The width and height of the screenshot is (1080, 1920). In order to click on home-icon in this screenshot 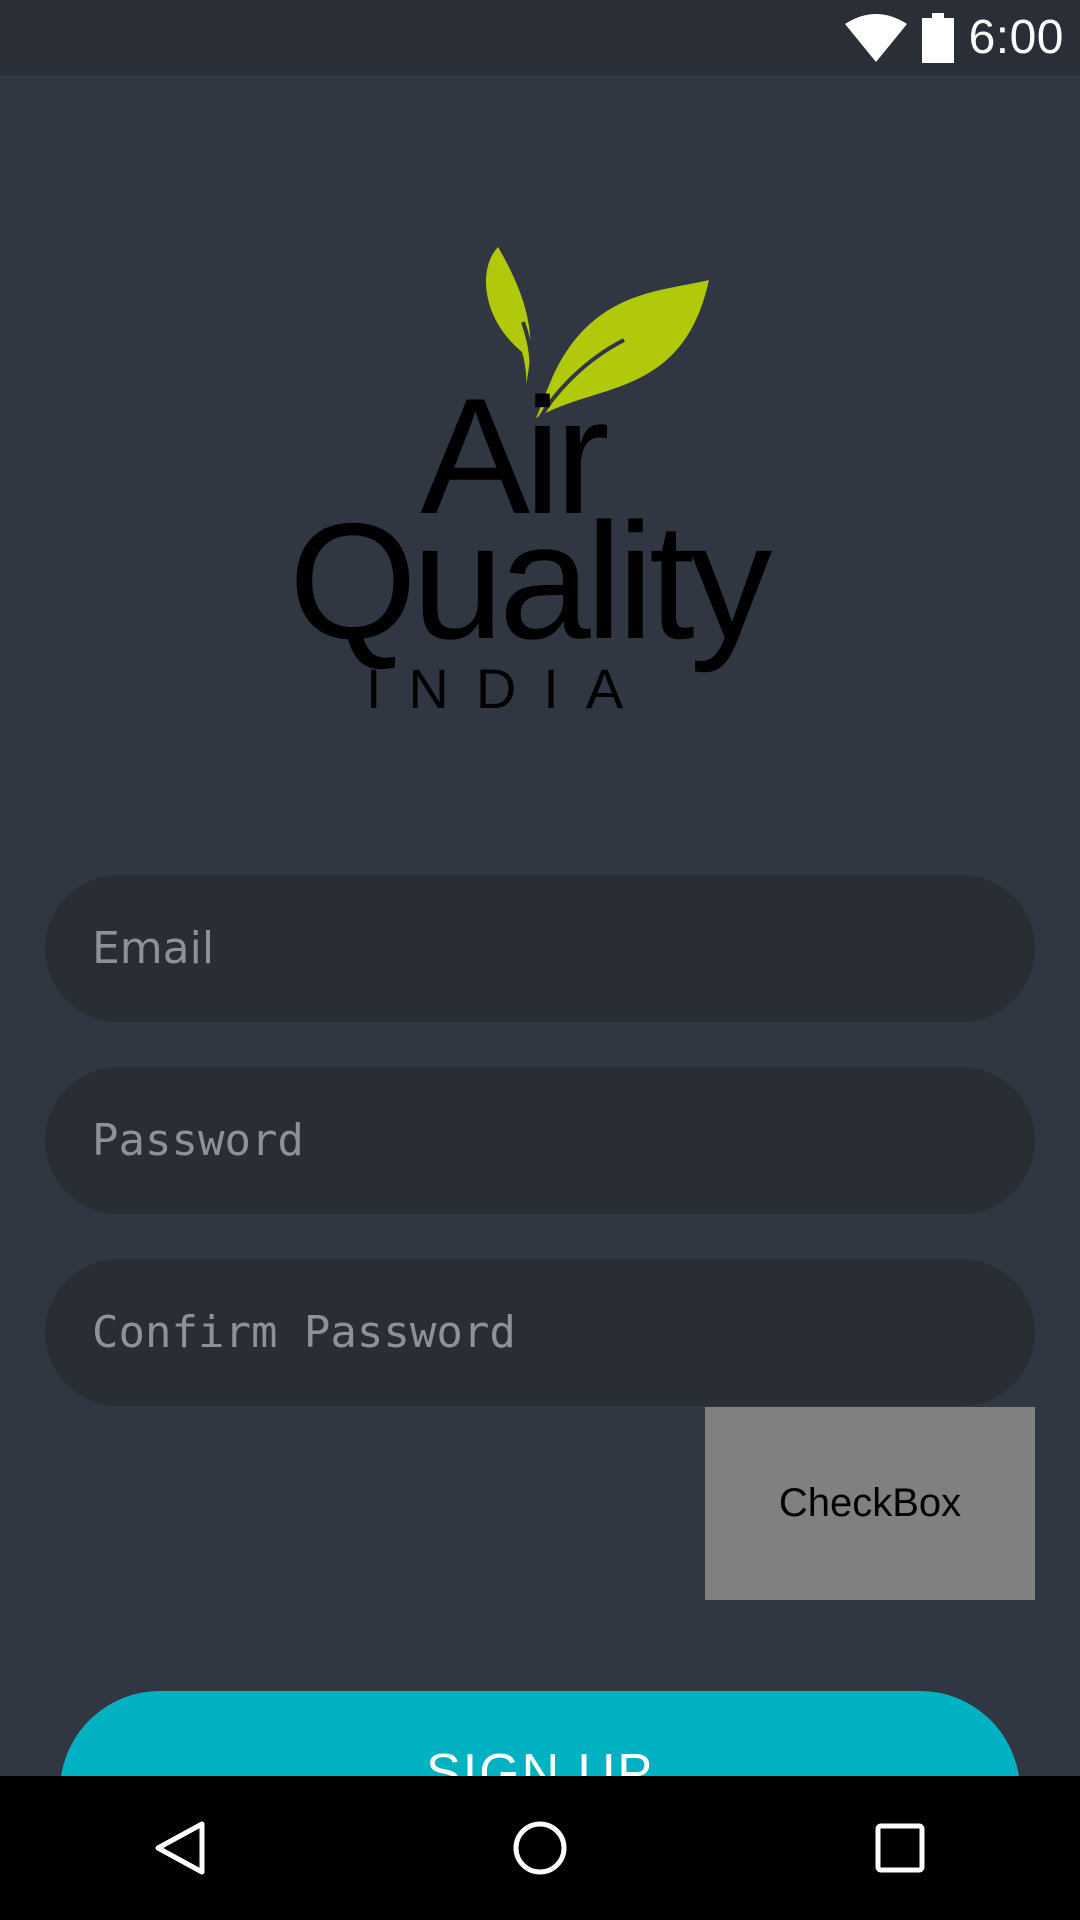, I will do `click(540, 1848)`.